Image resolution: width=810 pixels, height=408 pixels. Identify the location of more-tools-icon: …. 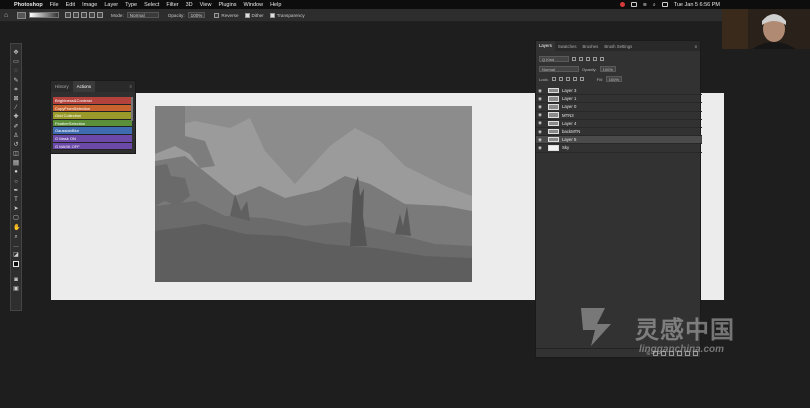
(16, 246).